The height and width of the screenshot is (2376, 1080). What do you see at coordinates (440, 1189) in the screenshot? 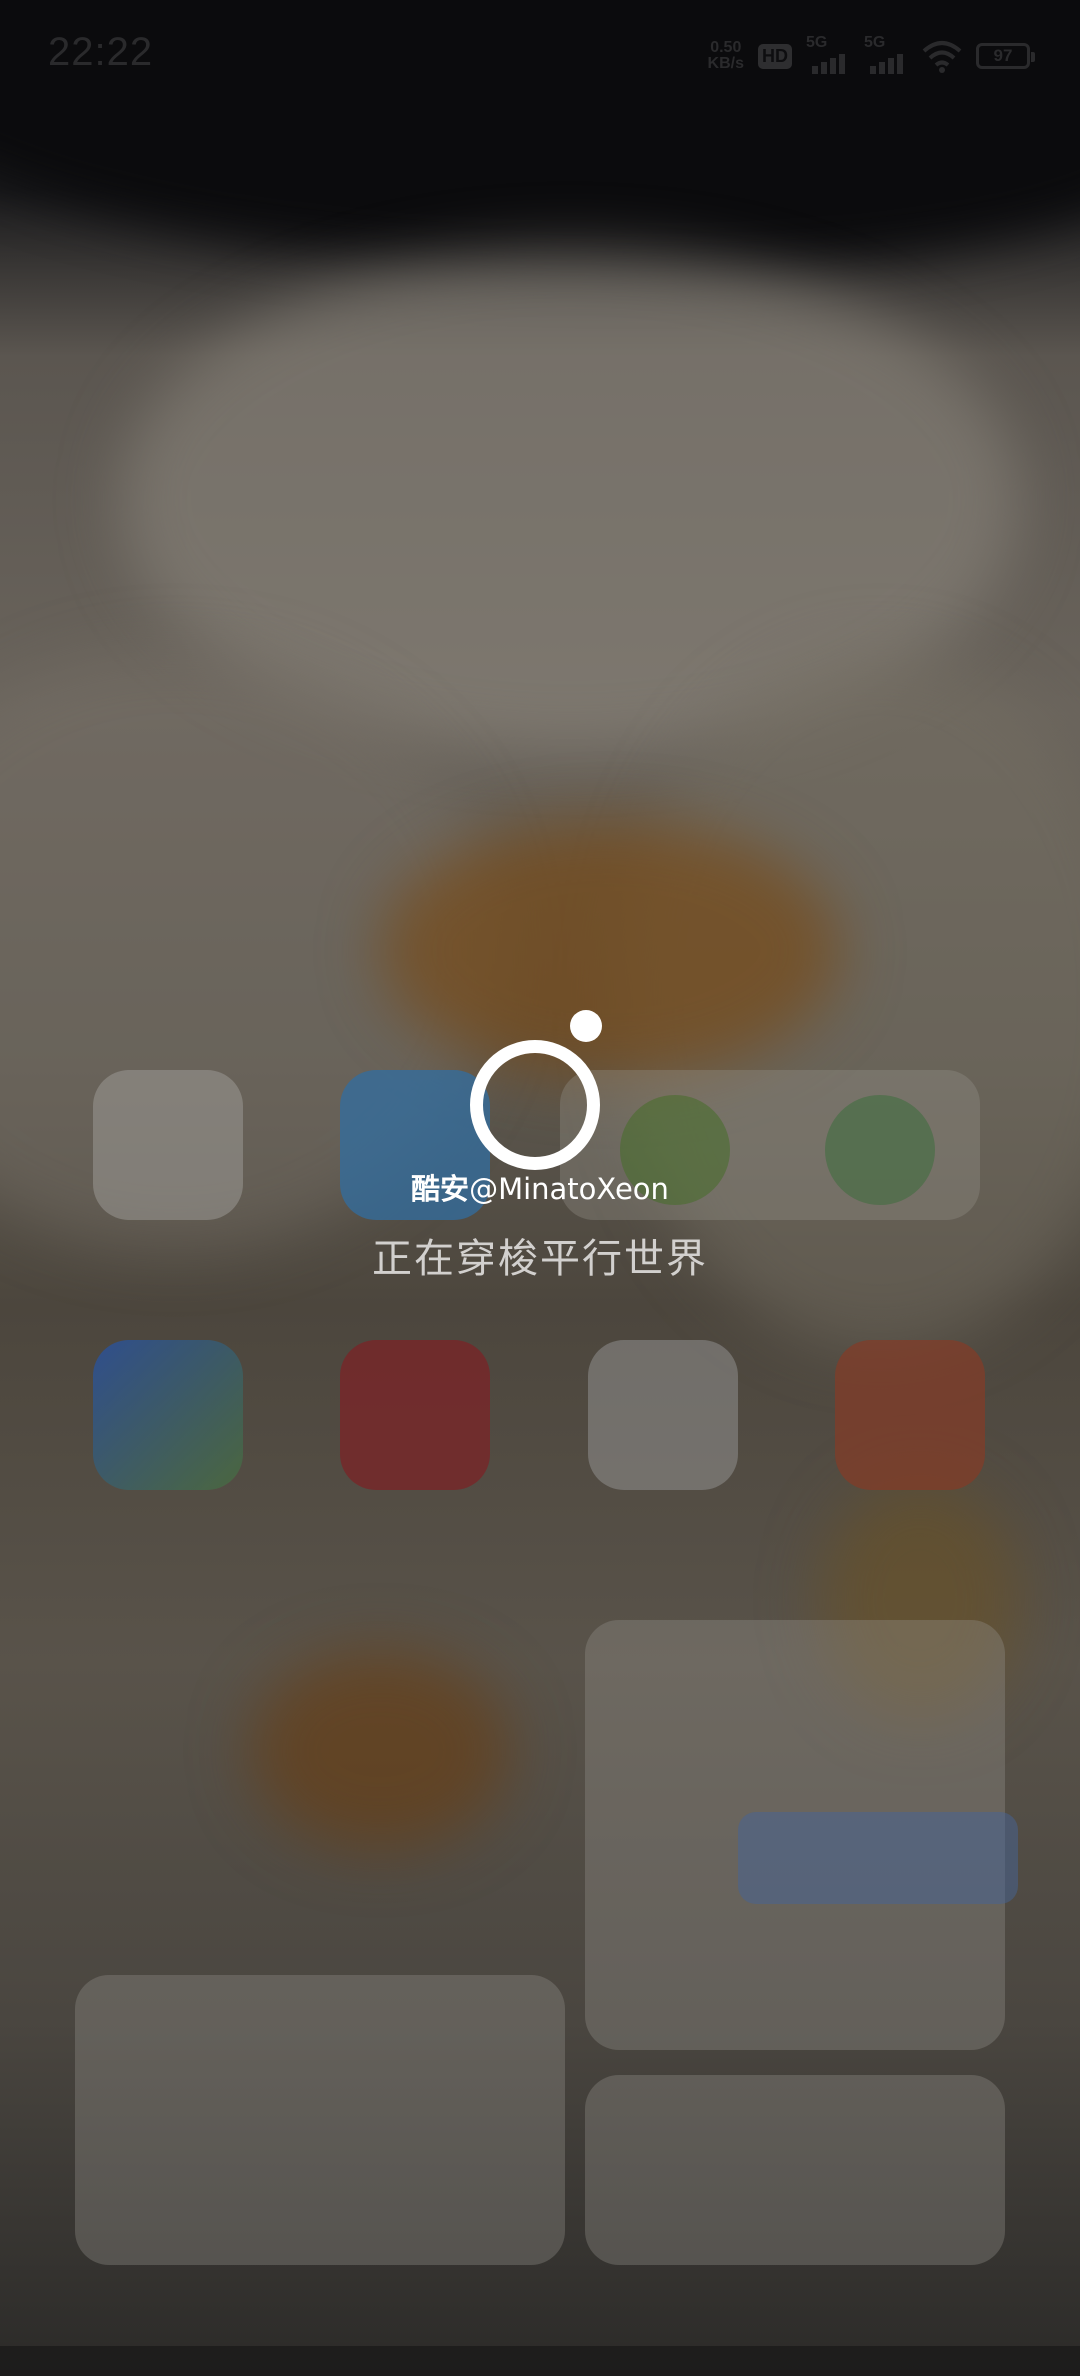
I see `brand-name: 酷安` at bounding box center [440, 1189].